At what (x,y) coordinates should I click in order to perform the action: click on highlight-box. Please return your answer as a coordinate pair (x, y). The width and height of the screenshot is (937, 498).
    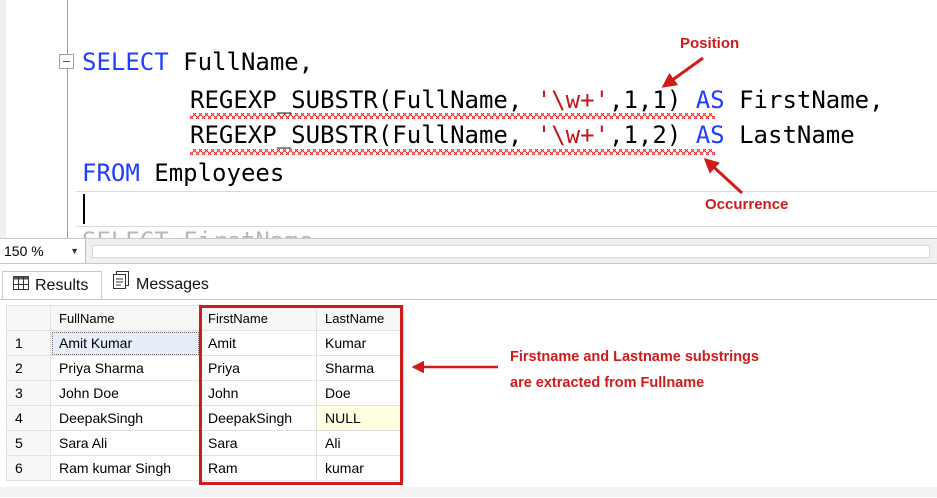
    Looking at the image, I should click on (301, 395).